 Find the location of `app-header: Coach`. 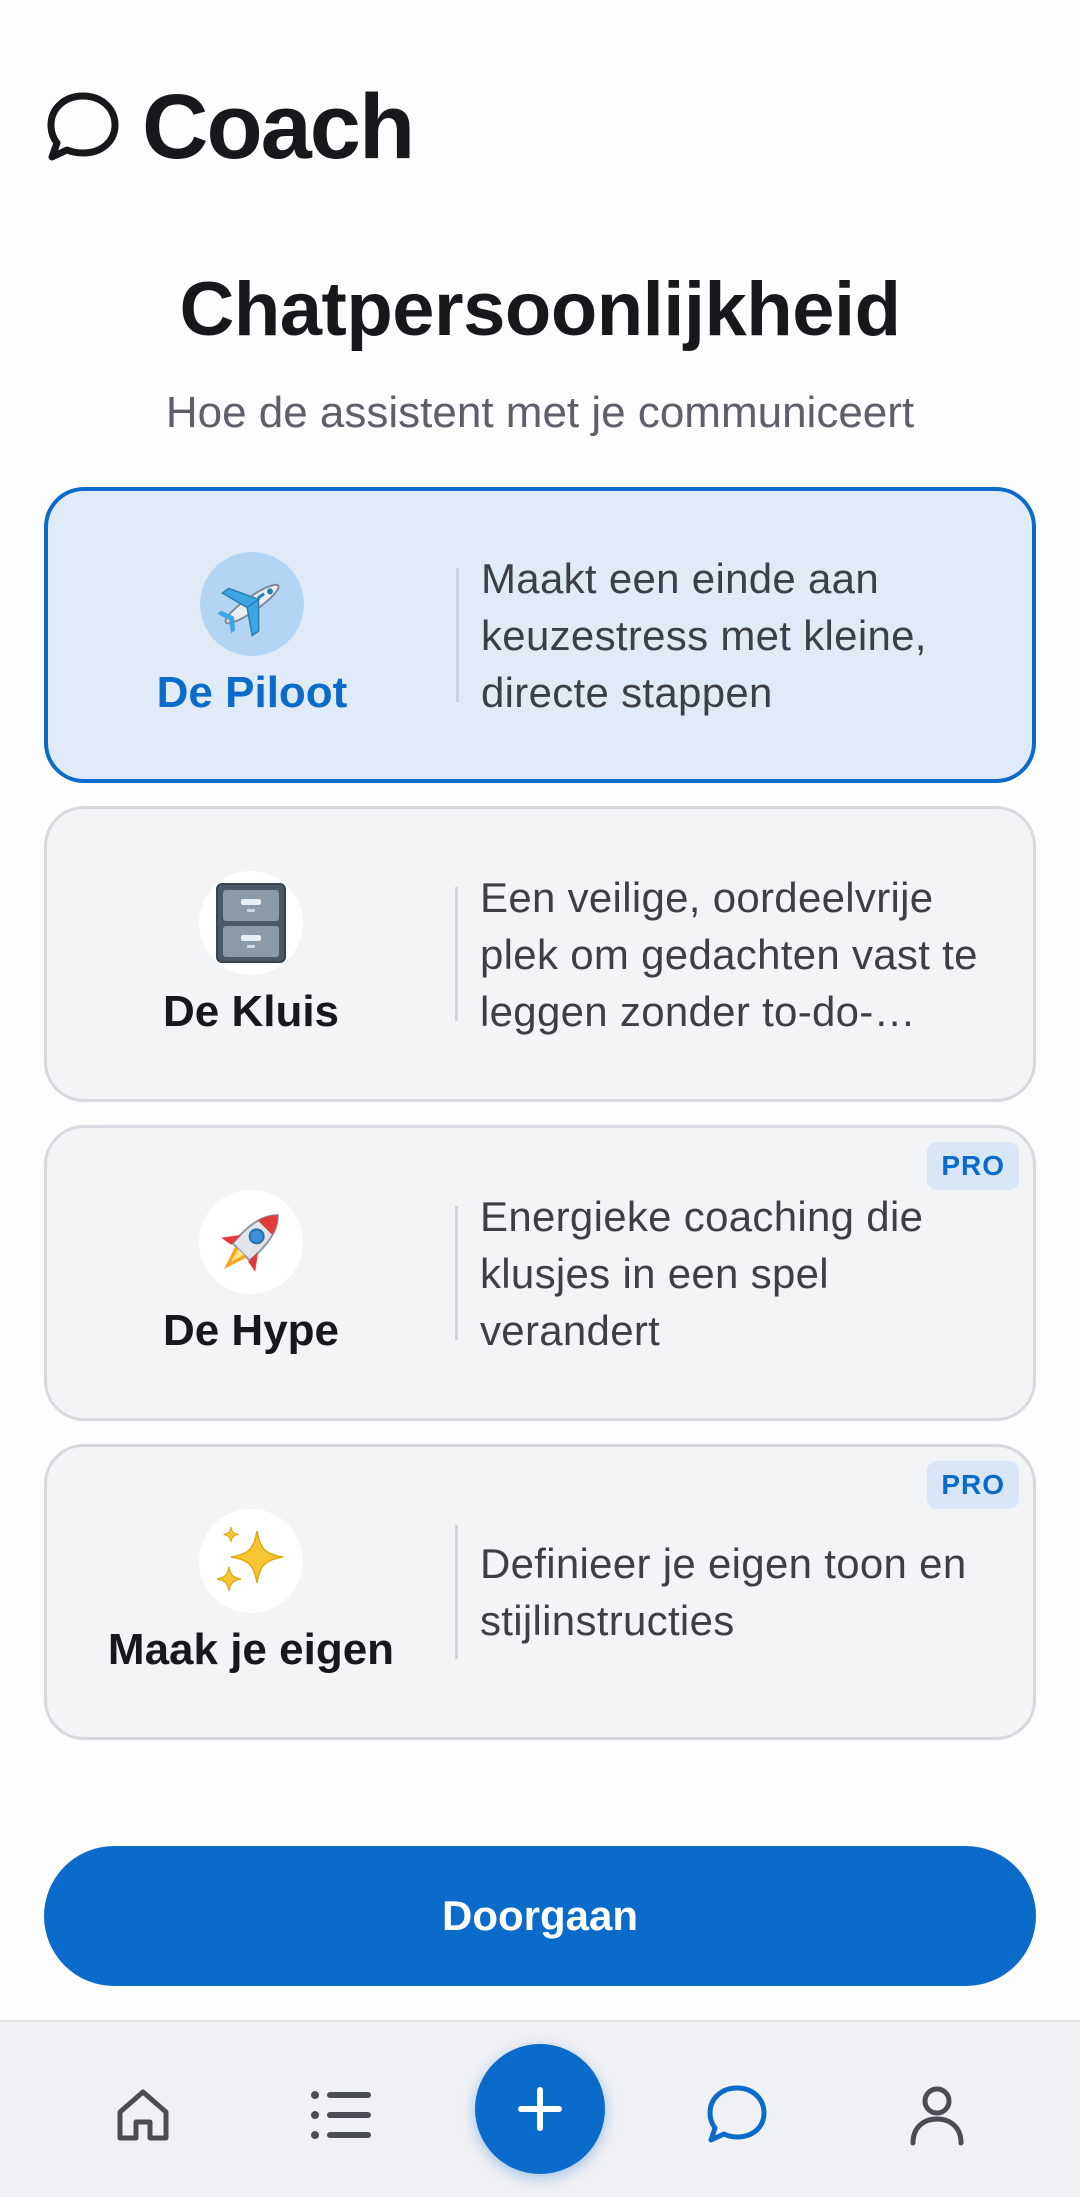

app-header: Coach is located at coordinates (229, 127).